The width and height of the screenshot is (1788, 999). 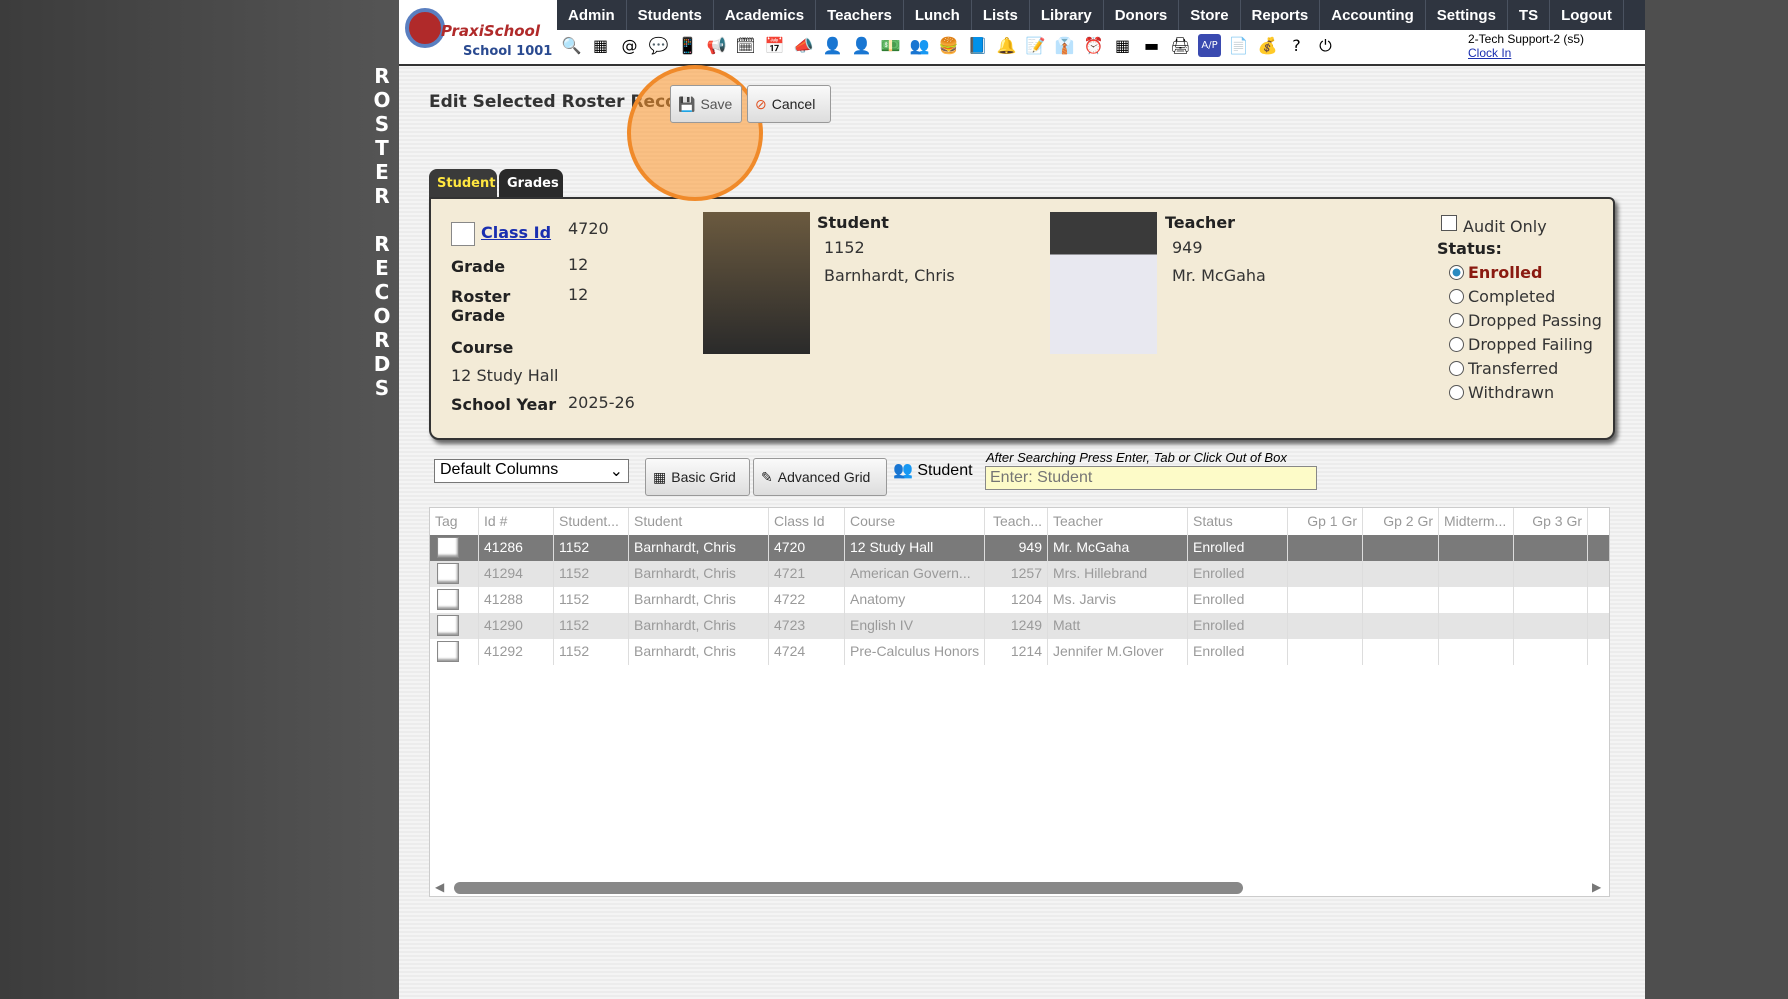 What do you see at coordinates (1151, 45) in the screenshot?
I see `card-icon: ▬` at bounding box center [1151, 45].